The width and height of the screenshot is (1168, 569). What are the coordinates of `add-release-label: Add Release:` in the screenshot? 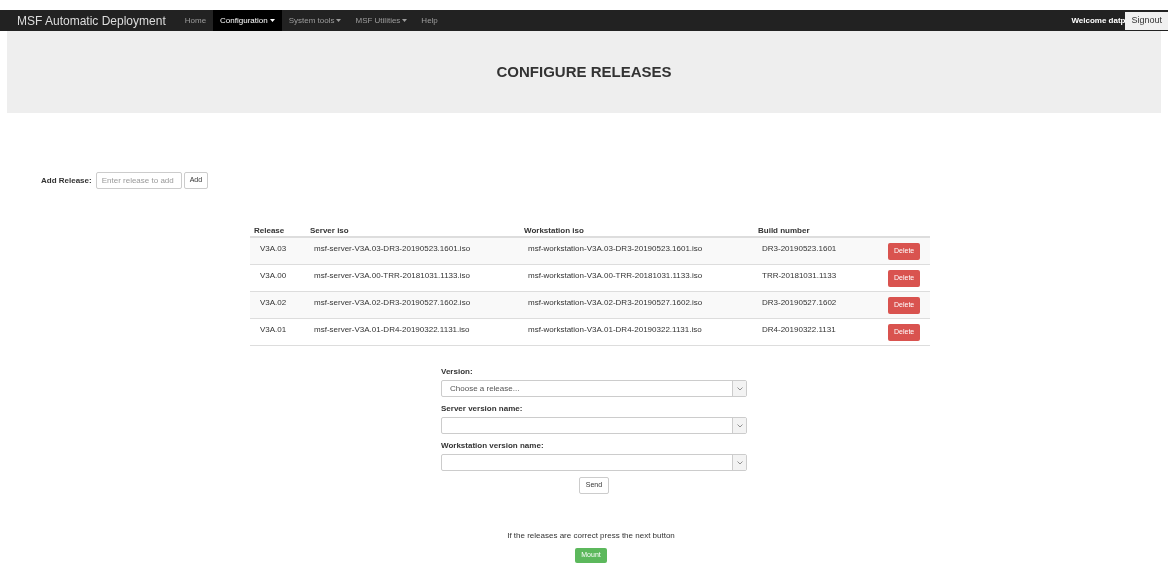 It's located at (66, 180).